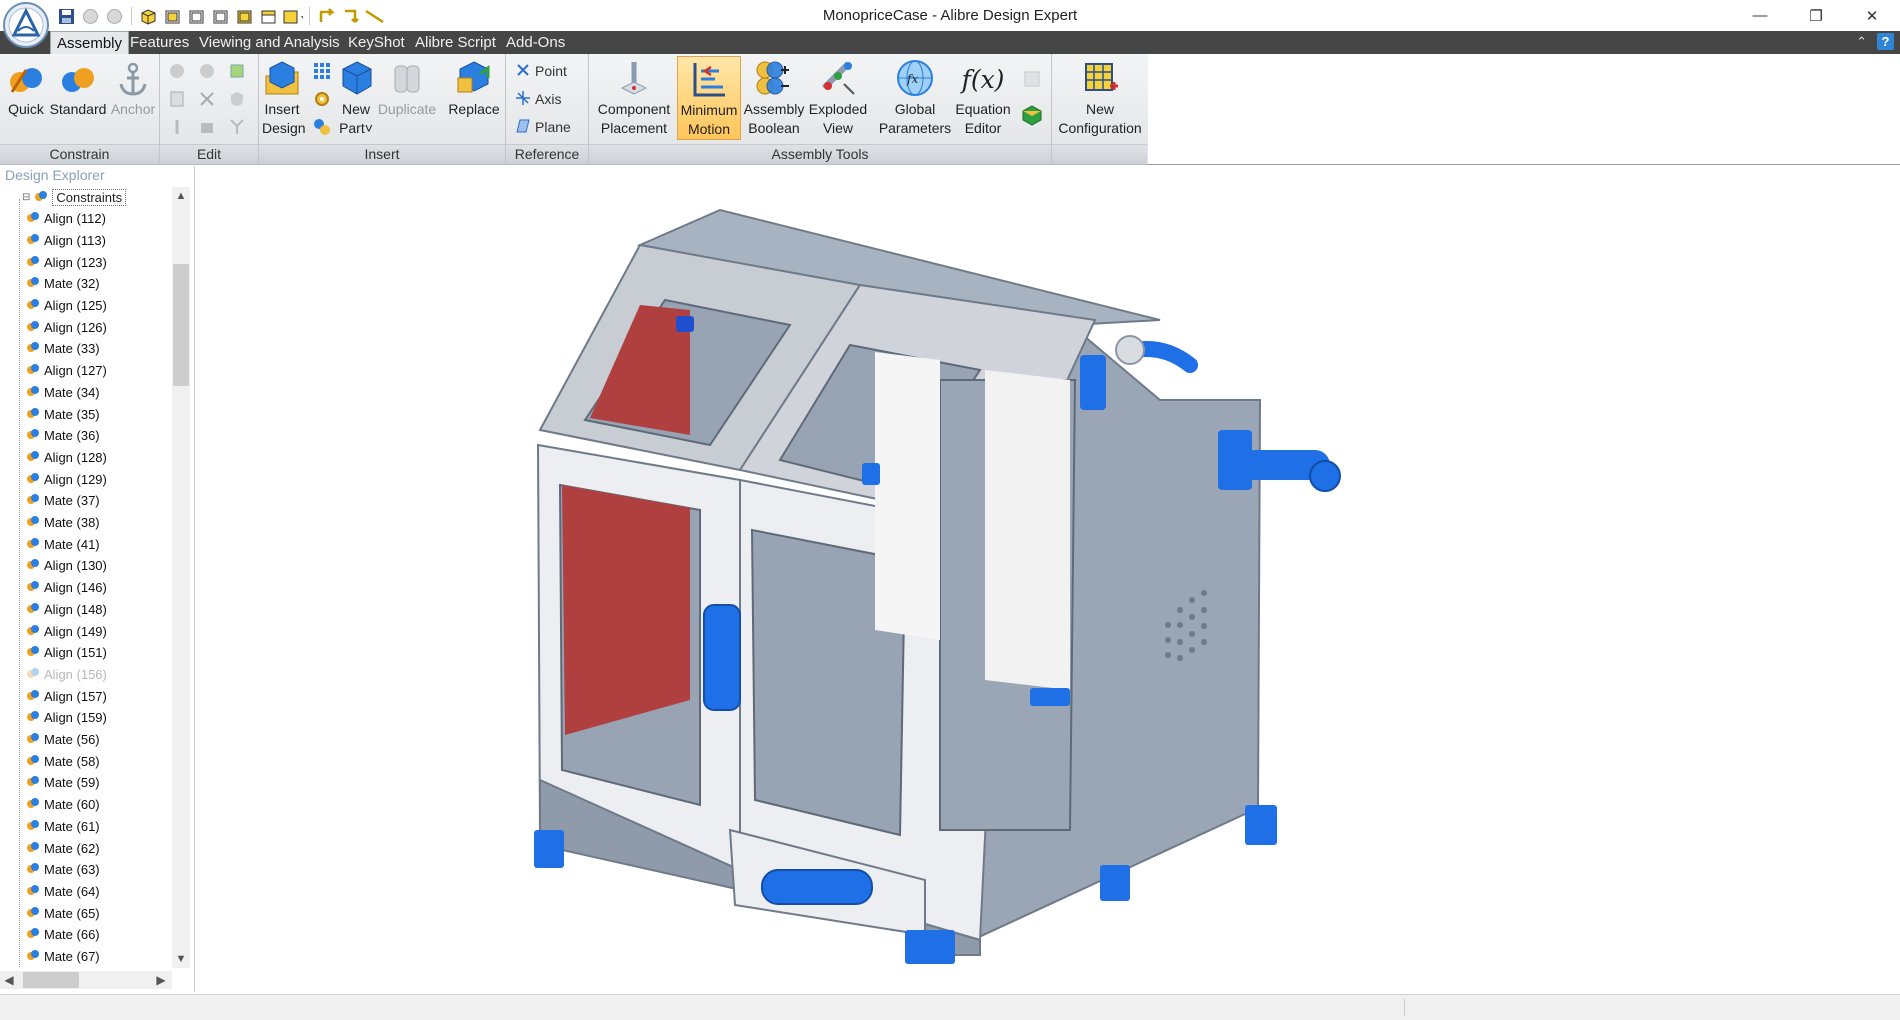  What do you see at coordinates (66, 609) in the screenshot?
I see `tree-item-constraint: Align (148)` at bounding box center [66, 609].